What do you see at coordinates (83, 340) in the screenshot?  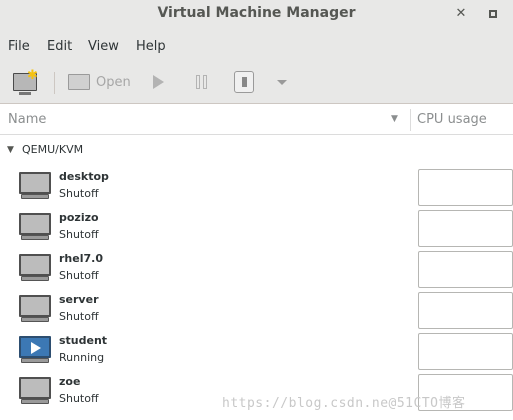 I see `vm-name: student` at bounding box center [83, 340].